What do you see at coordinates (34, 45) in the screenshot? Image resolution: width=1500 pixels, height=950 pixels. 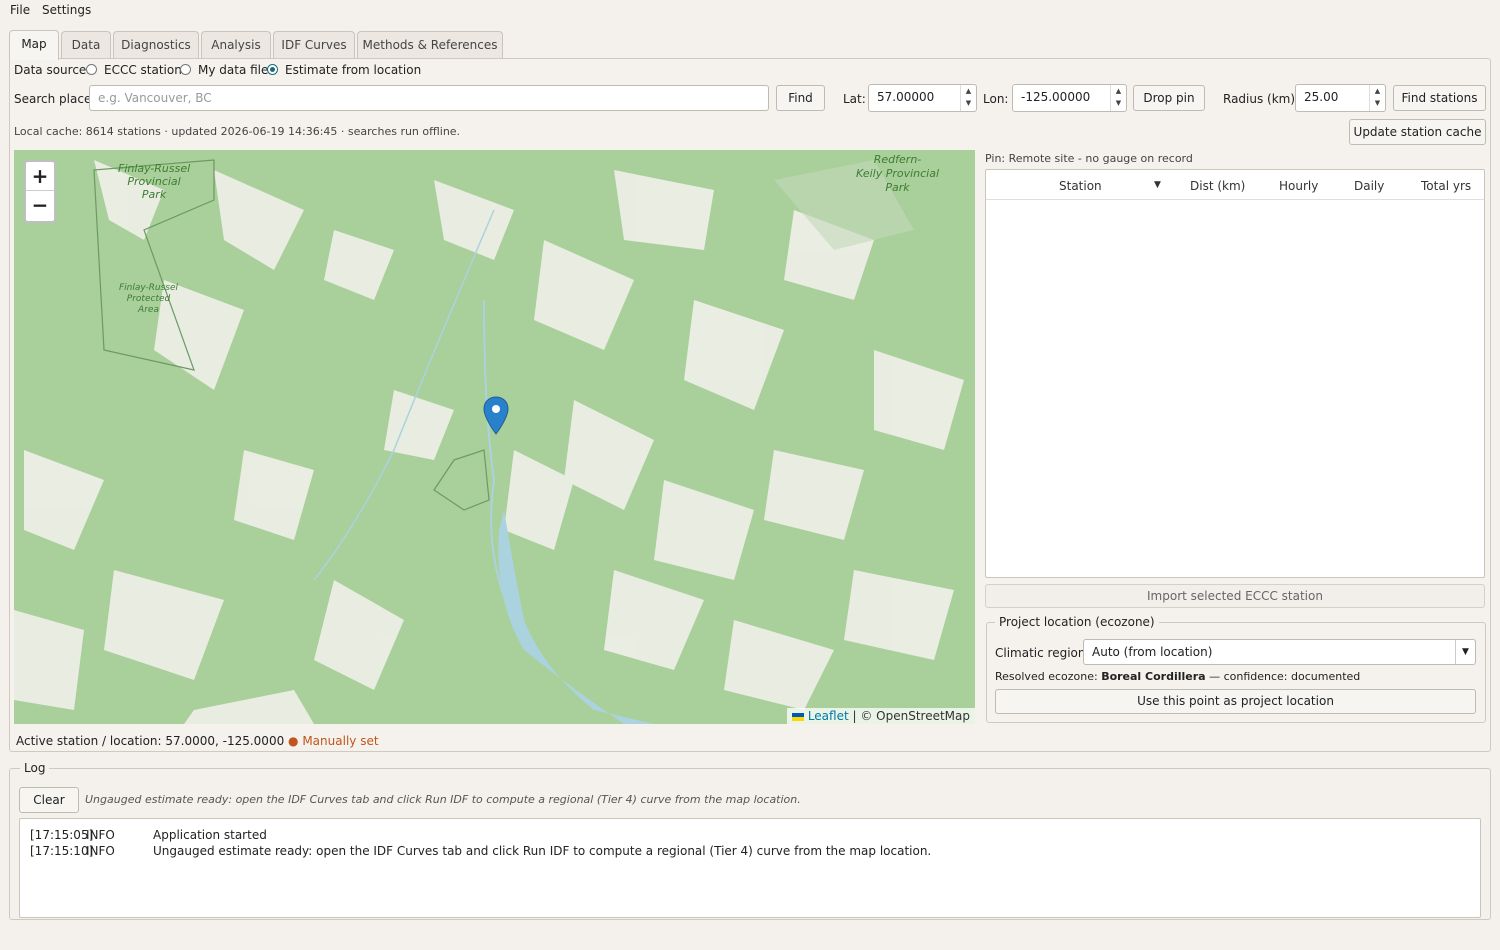 I see `tab-map: Map` at bounding box center [34, 45].